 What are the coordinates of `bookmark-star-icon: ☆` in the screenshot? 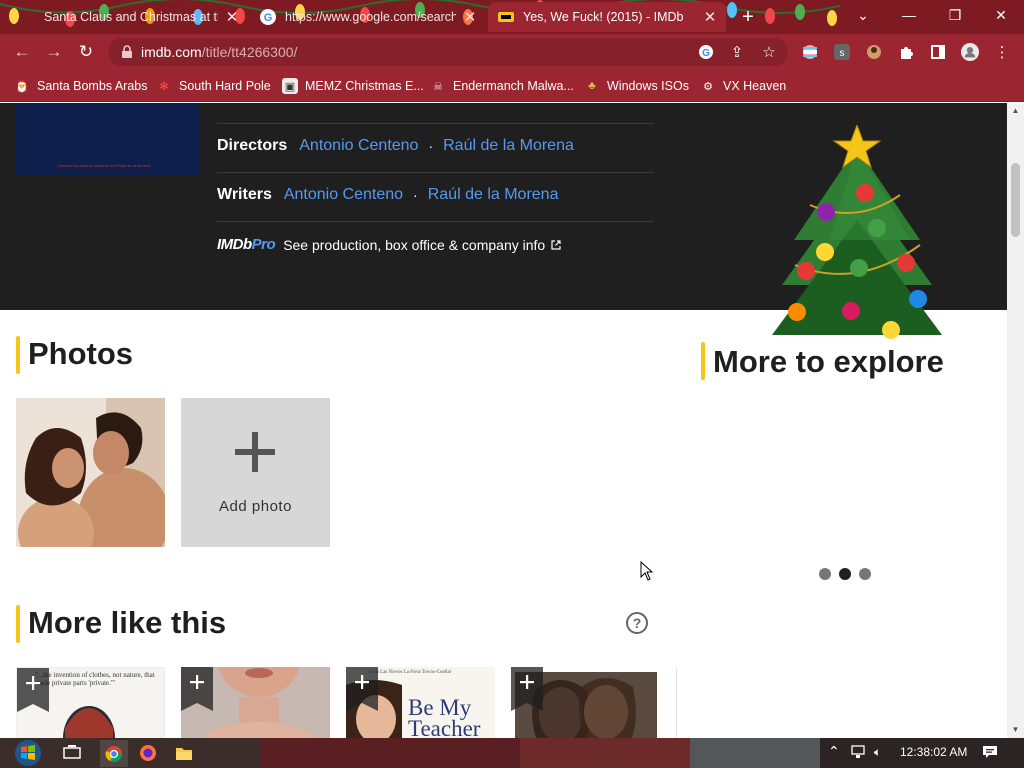 It's located at (769, 52).